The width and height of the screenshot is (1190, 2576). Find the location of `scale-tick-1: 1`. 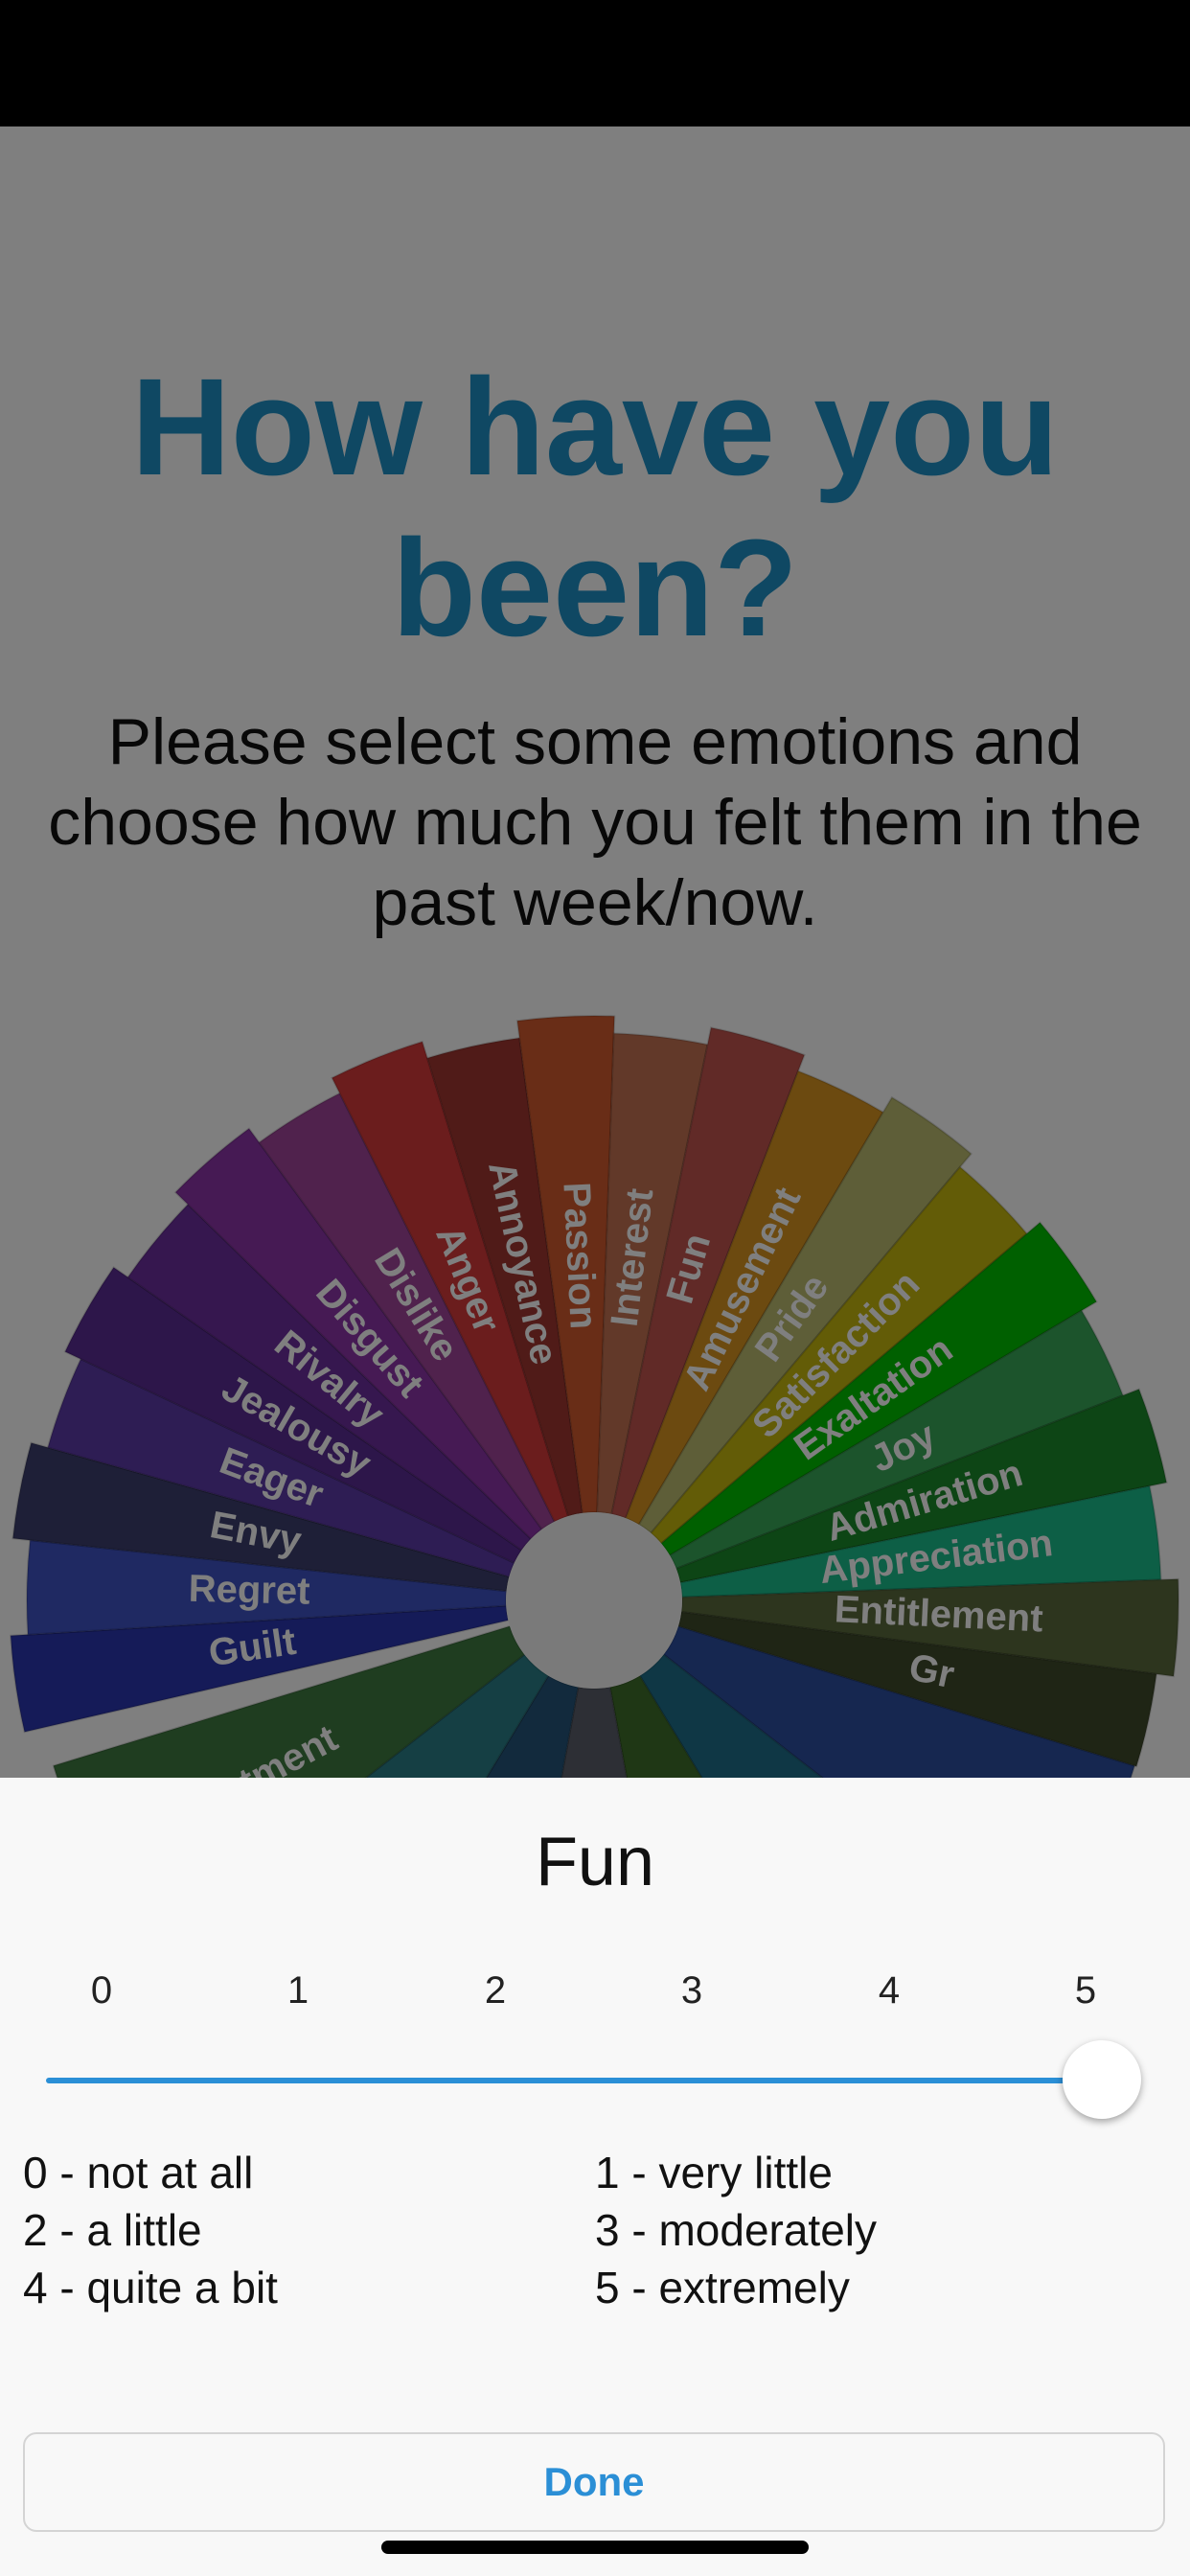

scale-tick-1: 1 is located at coordinates (297, 1990).